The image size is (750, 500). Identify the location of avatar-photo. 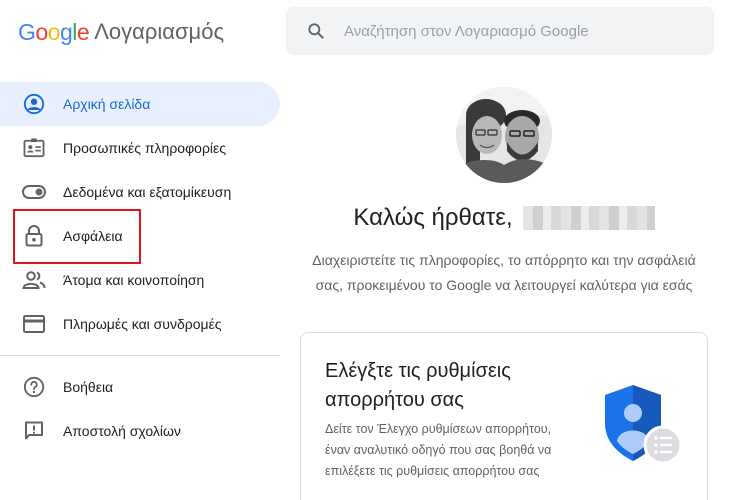
(504, 135).